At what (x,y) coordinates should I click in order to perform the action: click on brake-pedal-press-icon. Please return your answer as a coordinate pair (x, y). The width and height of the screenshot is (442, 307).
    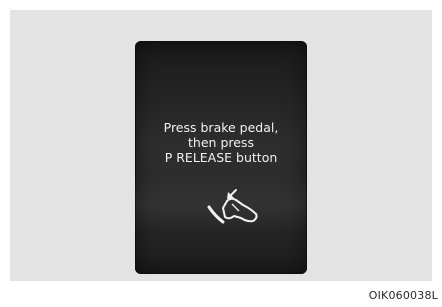
    Looking at the image, I should click on (232, 206).